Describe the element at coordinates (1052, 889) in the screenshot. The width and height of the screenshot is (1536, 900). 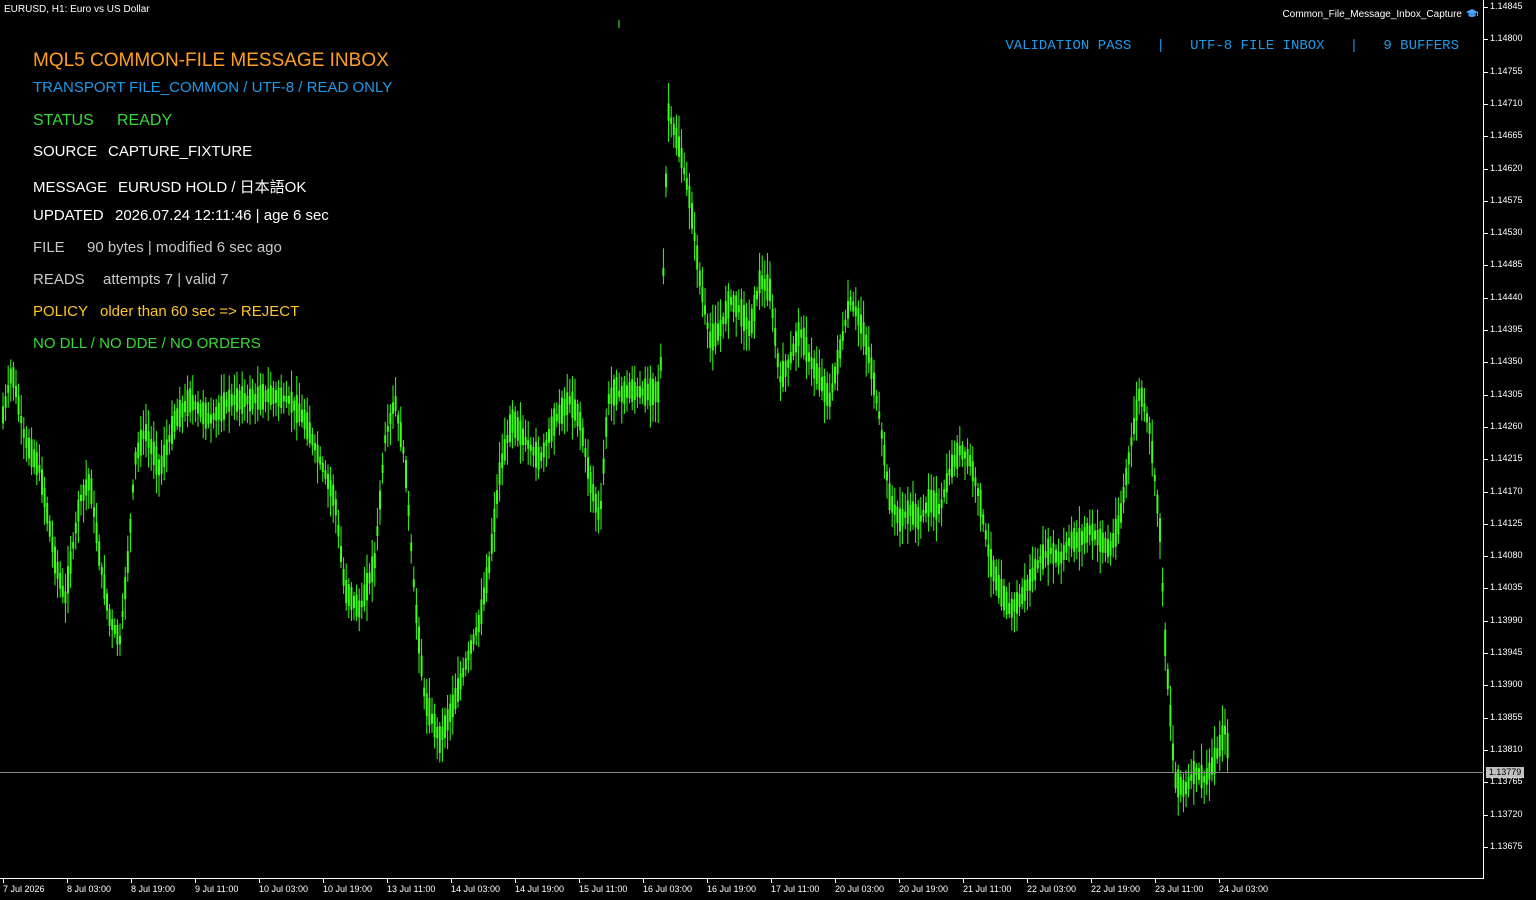
I see `time-label: 22 Jul 03:00` at that location.